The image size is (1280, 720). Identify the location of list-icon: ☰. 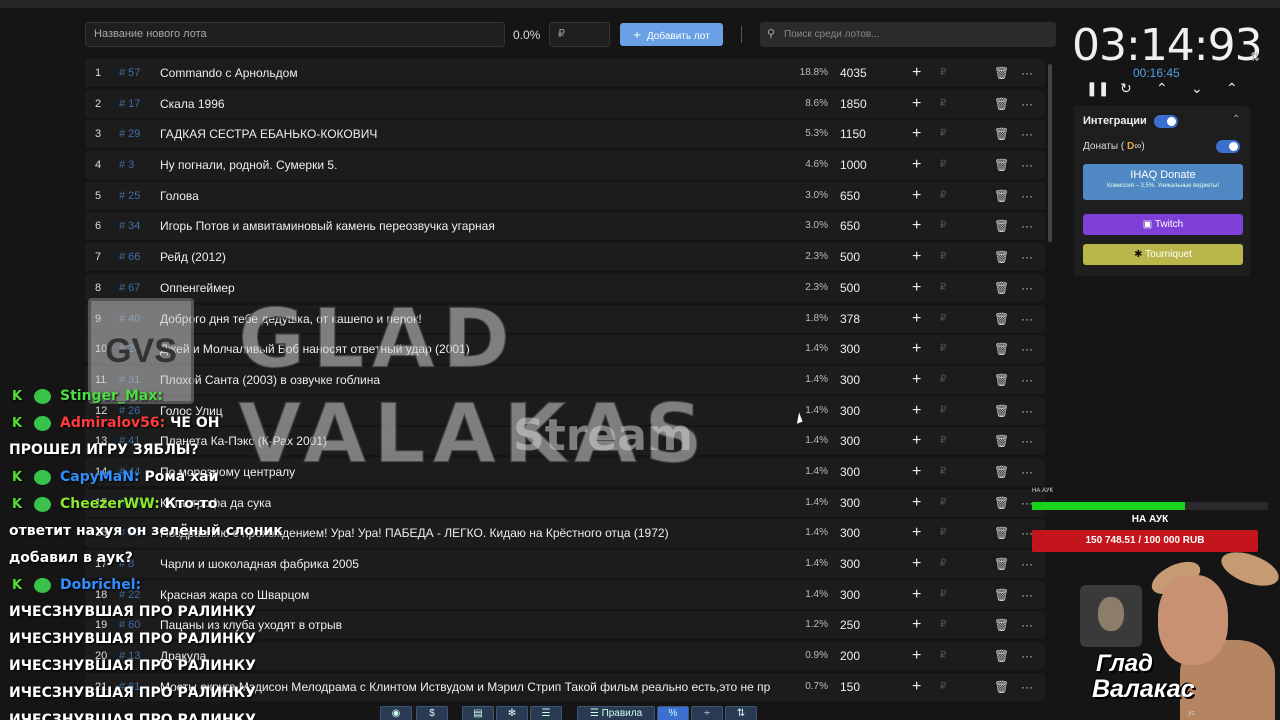
(546, 713).